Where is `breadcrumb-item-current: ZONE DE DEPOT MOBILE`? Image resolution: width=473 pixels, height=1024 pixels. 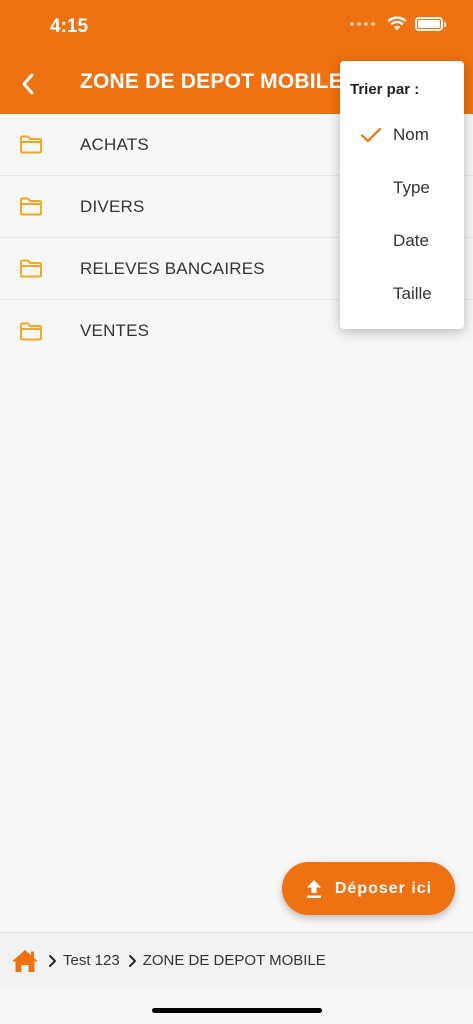
breadcrumb-item-current: ZONE DE DEPOT MOBILE is located at coordinates (234, 960).